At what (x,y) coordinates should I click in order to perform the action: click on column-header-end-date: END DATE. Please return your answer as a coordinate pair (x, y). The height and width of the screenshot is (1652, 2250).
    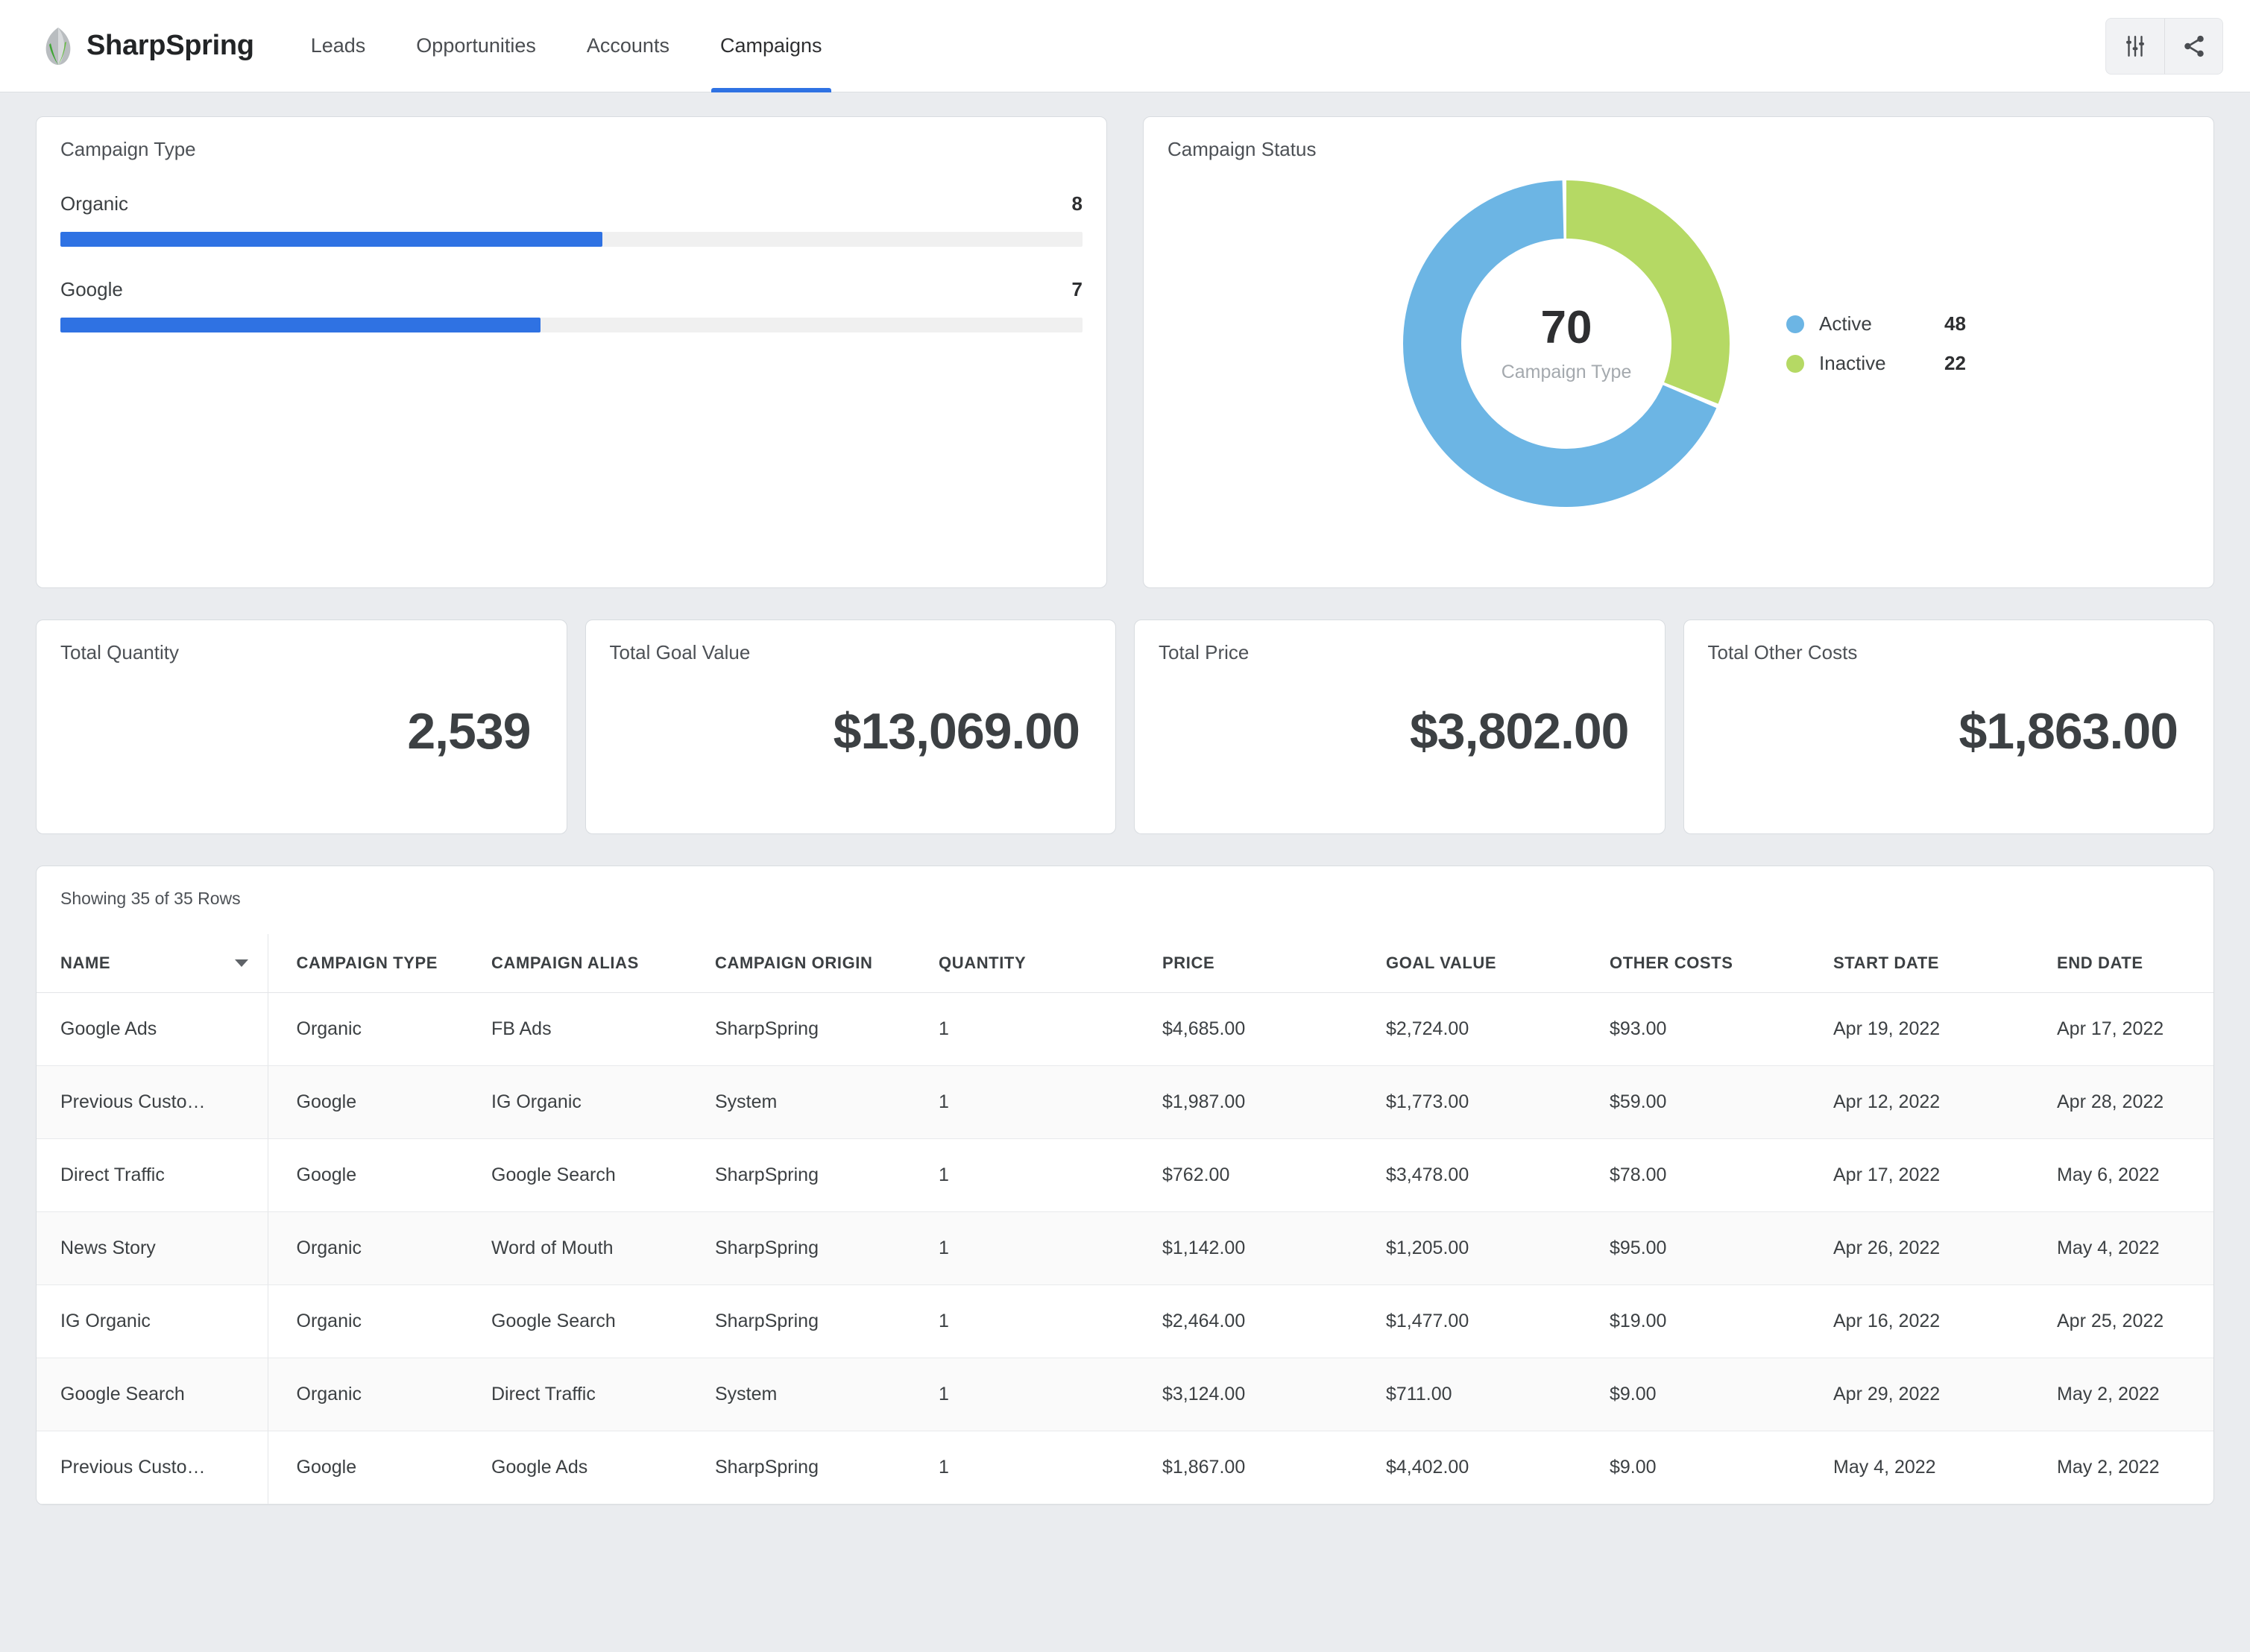
    Looking at the image, I should click on (2135, 963).